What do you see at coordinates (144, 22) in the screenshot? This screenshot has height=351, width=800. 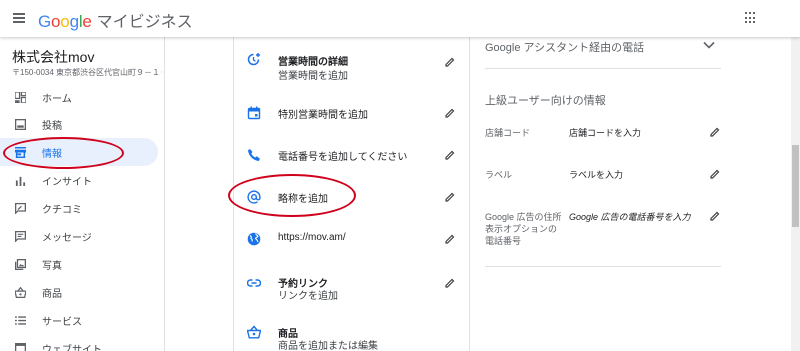 I see `product-name: マイビジネス` at bounding box center [144, 22].